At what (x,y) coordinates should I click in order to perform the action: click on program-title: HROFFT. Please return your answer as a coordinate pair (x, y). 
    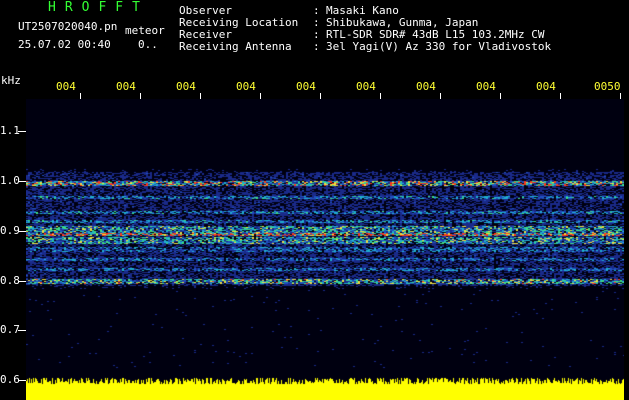
    Looking at the image, I should click on (98, 7).